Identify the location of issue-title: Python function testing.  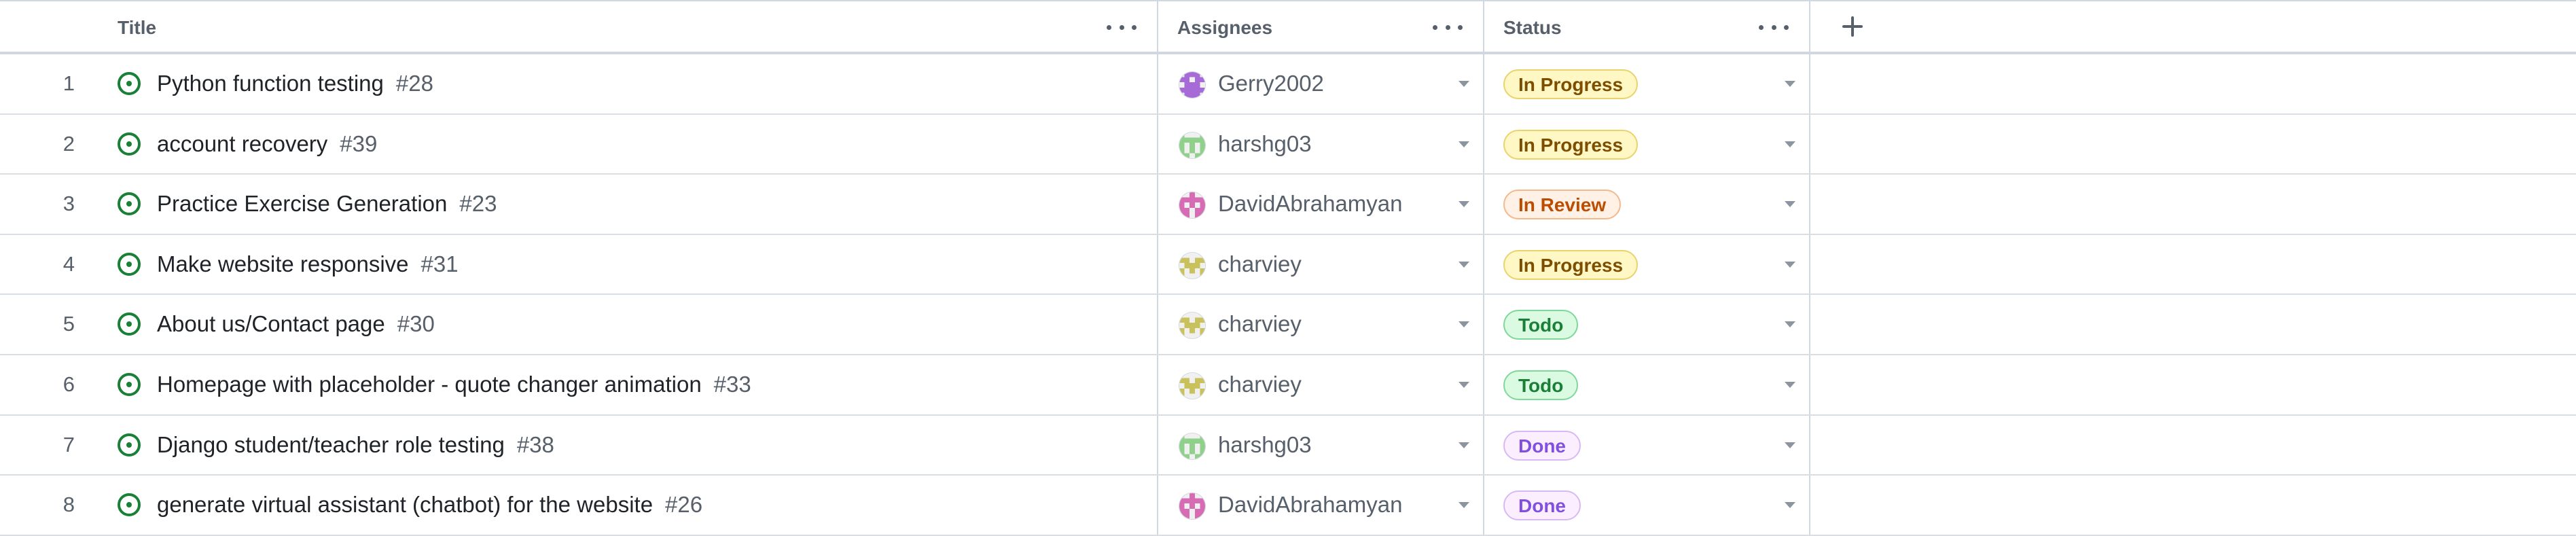
(270, 83).